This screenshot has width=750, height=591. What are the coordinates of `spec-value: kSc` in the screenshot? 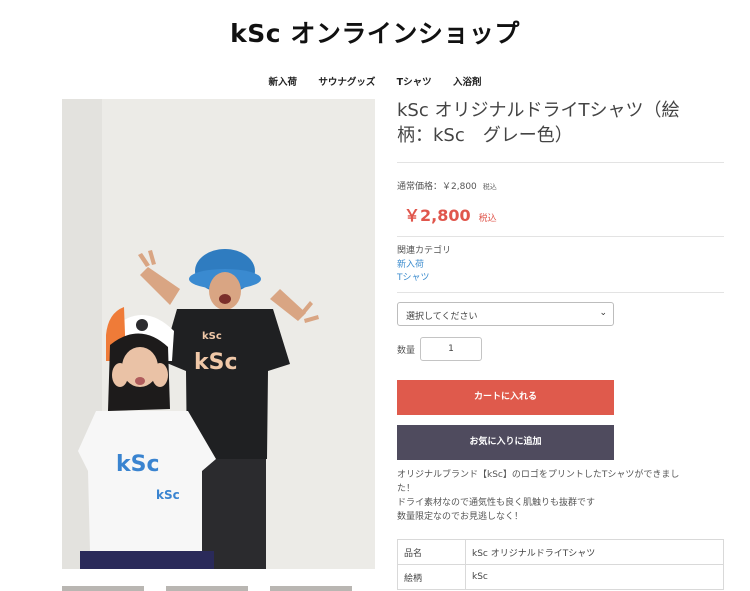 It's located at (594, 577).